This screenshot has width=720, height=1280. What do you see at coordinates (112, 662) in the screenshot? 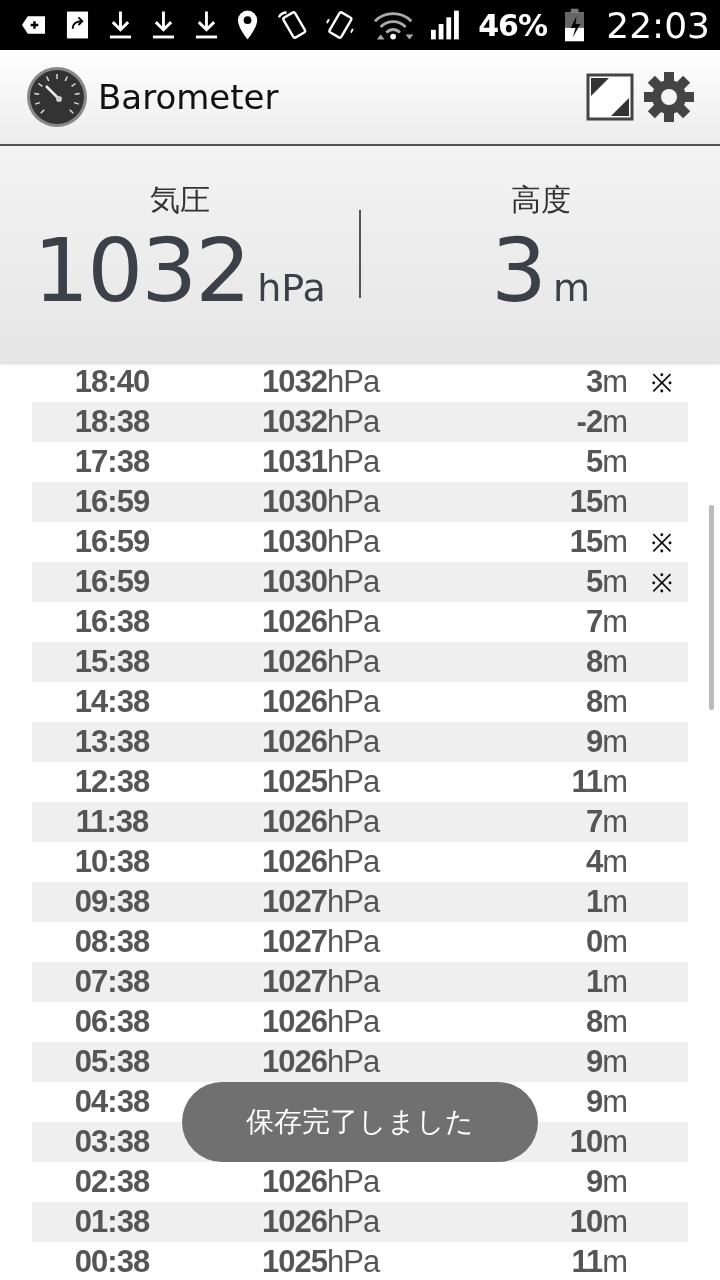
I see `time-cell-text: 15:38` at bounding box center [112, 662].